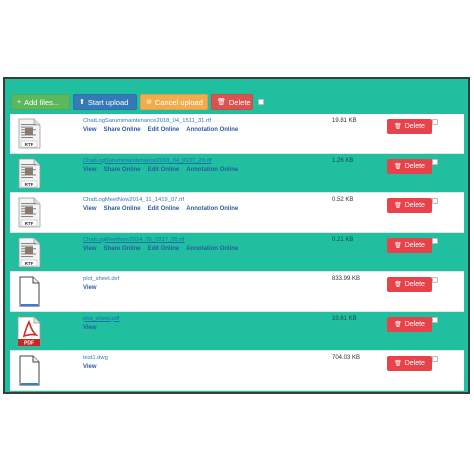 The image size is (474, 474). What do you see at coordinates (160, 200) in the screenshot?
I see `file-name: ChatLogMeetNow2014_11_1419_07.rtf` at bounding box center [160, 200].